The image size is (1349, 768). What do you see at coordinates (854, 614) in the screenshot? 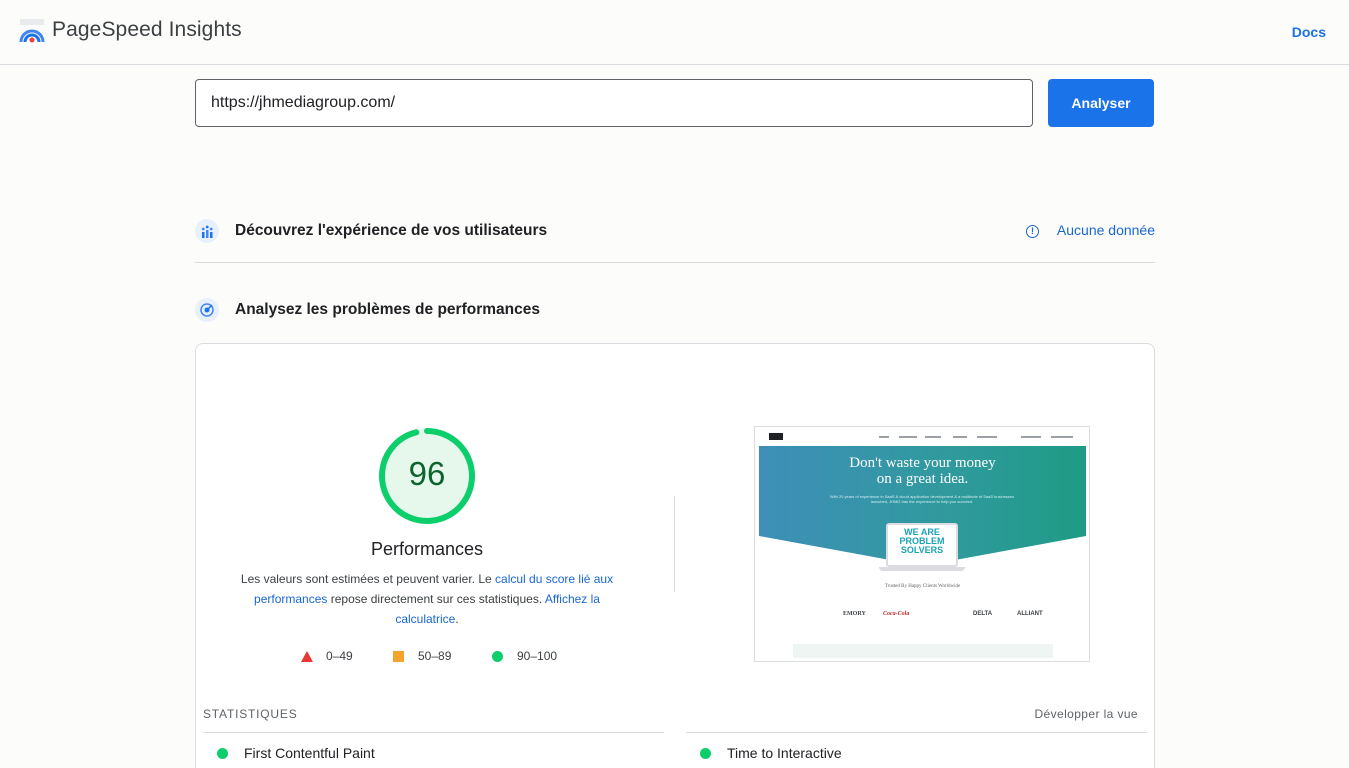
I see `client-logo: EMORY` at bounding box center [854, 614].